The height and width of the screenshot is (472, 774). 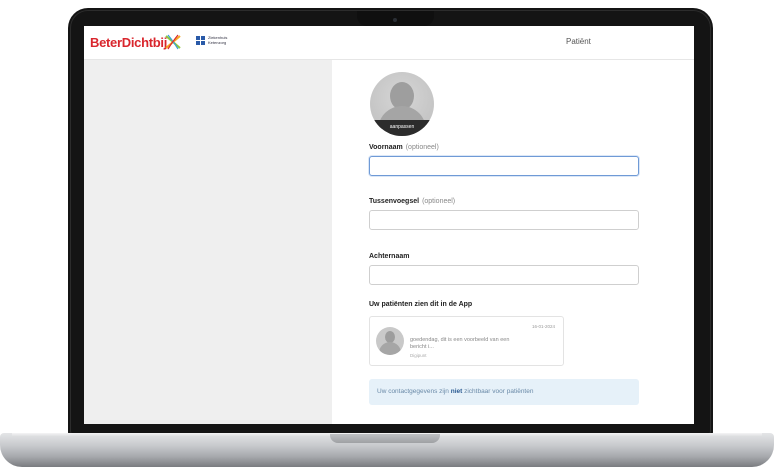 I want to click on role-label: Patiënt, so click(x=578, y=41).